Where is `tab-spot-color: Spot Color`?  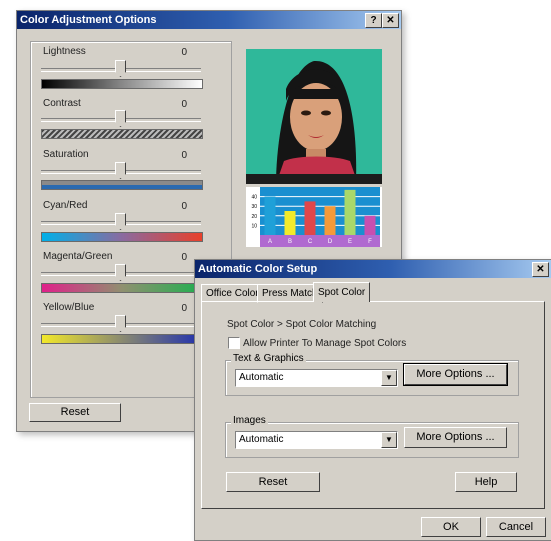
tab-spot-color: Spot Color is located at coordinates (342, 292).